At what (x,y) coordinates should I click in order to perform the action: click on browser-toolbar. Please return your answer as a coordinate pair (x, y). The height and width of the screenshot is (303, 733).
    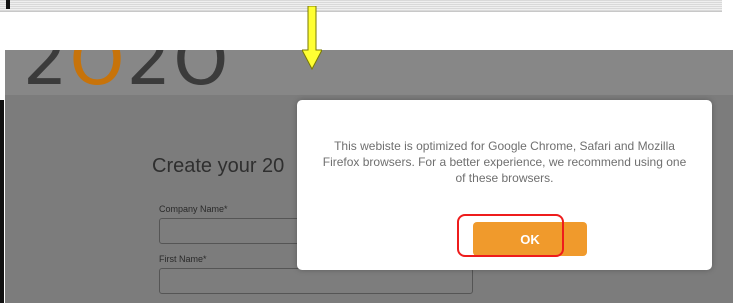
    Looking at the image, I should click on (361, 6).